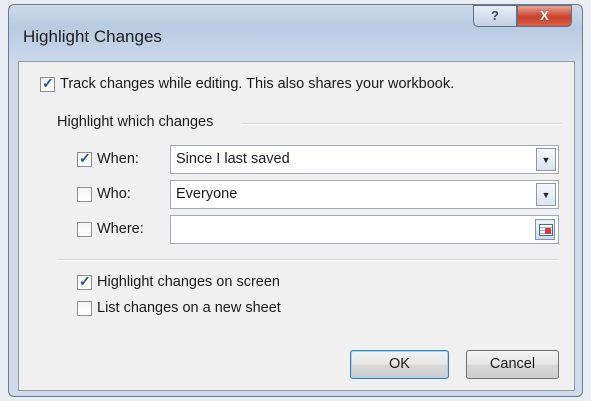  I want to click on cancel-button: Cancel, so click(512, 364).